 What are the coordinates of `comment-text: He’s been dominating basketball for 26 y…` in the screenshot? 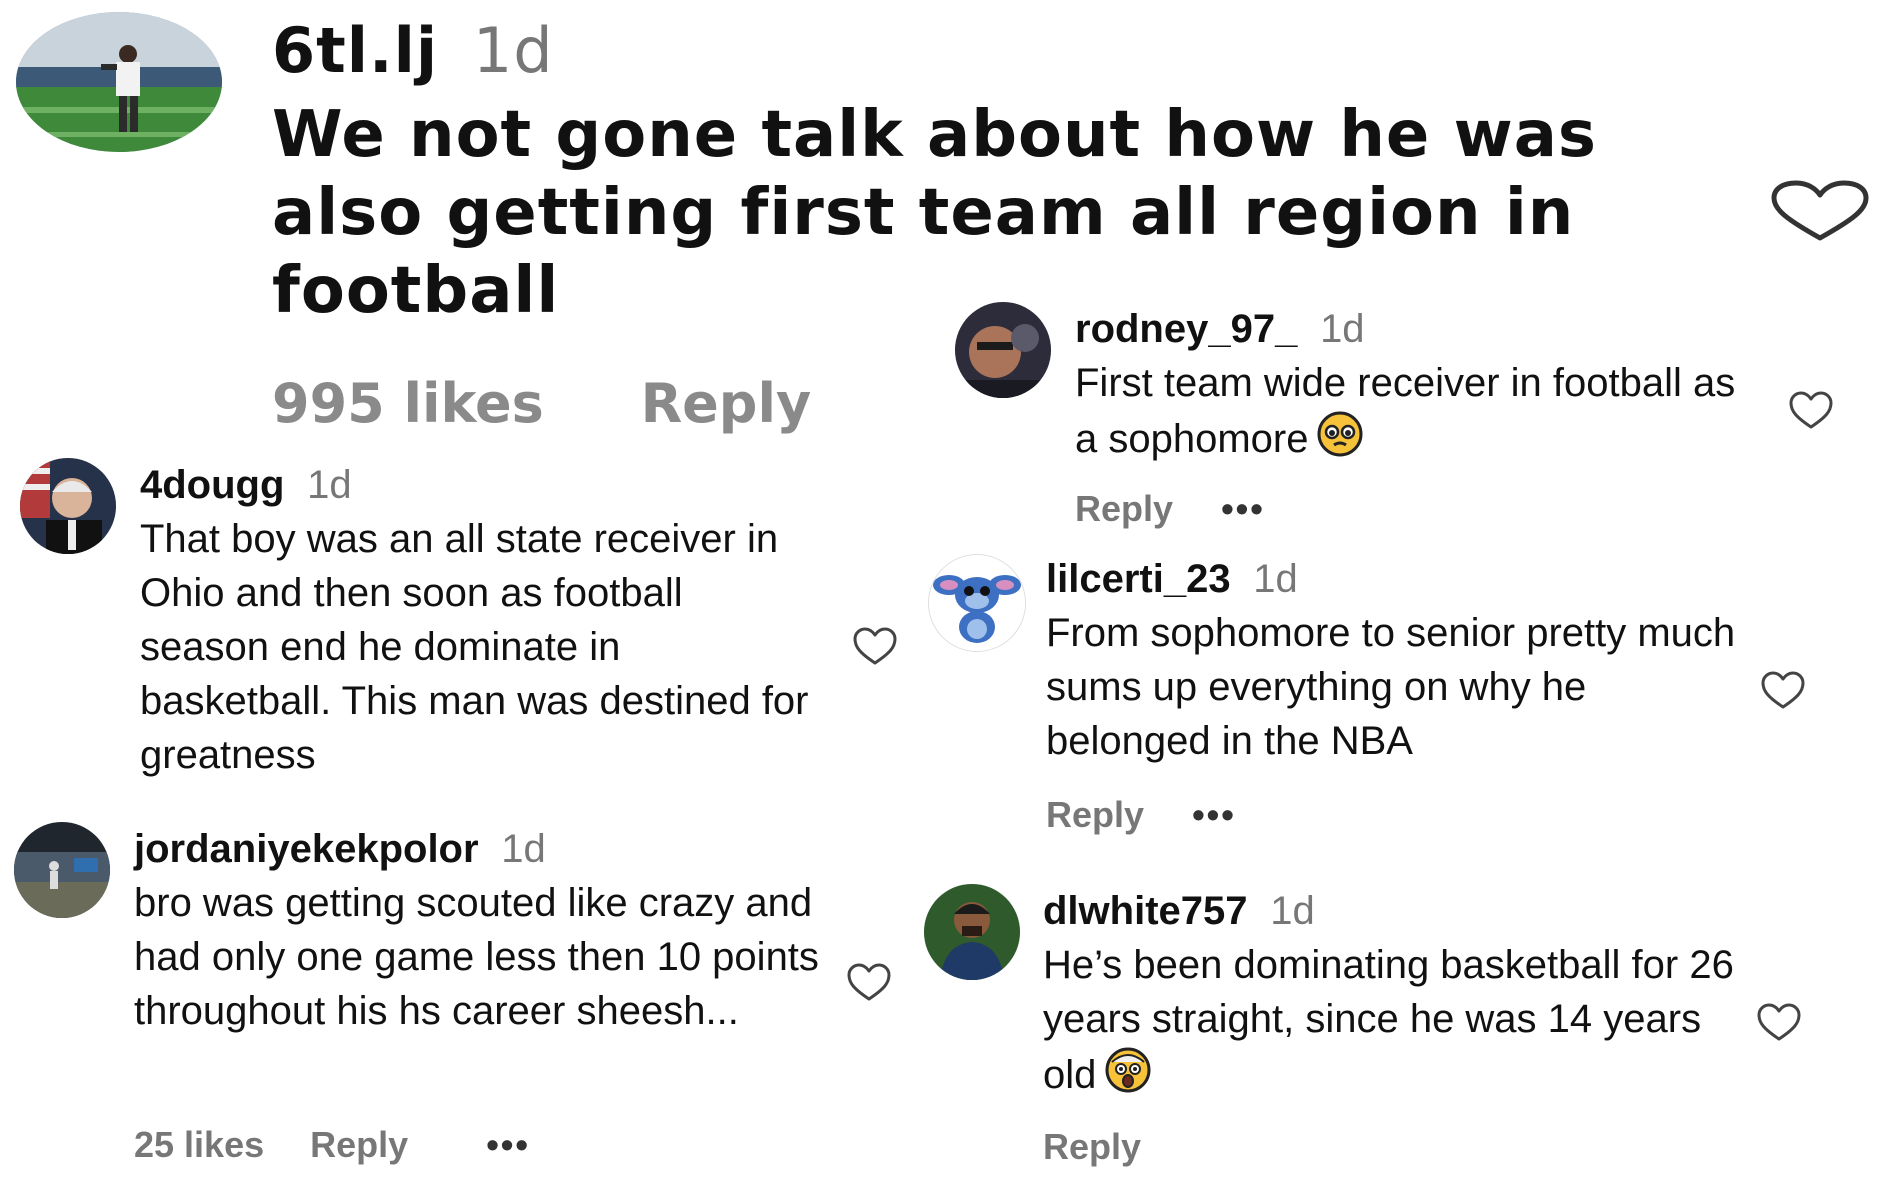 It's located at (1393, 1020).